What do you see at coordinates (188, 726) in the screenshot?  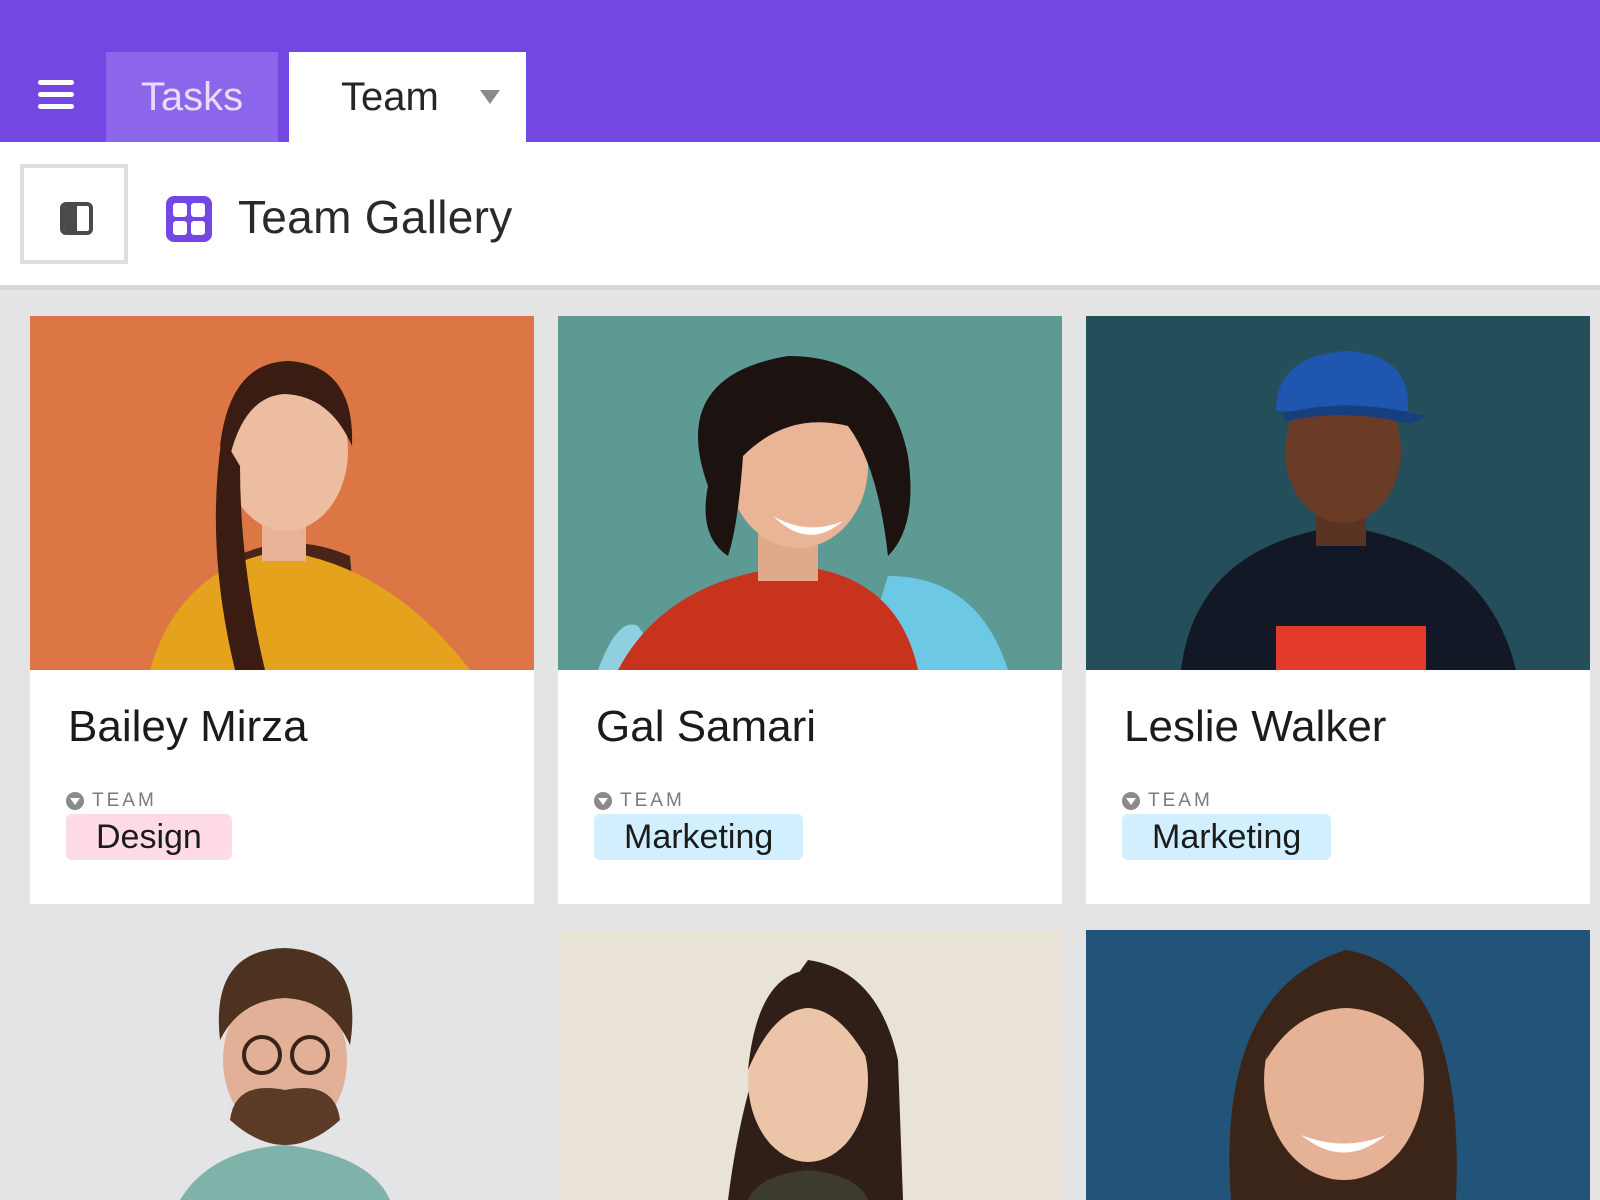 I see `card-name: Bailey Mirza` at bounding box center [188, 726].